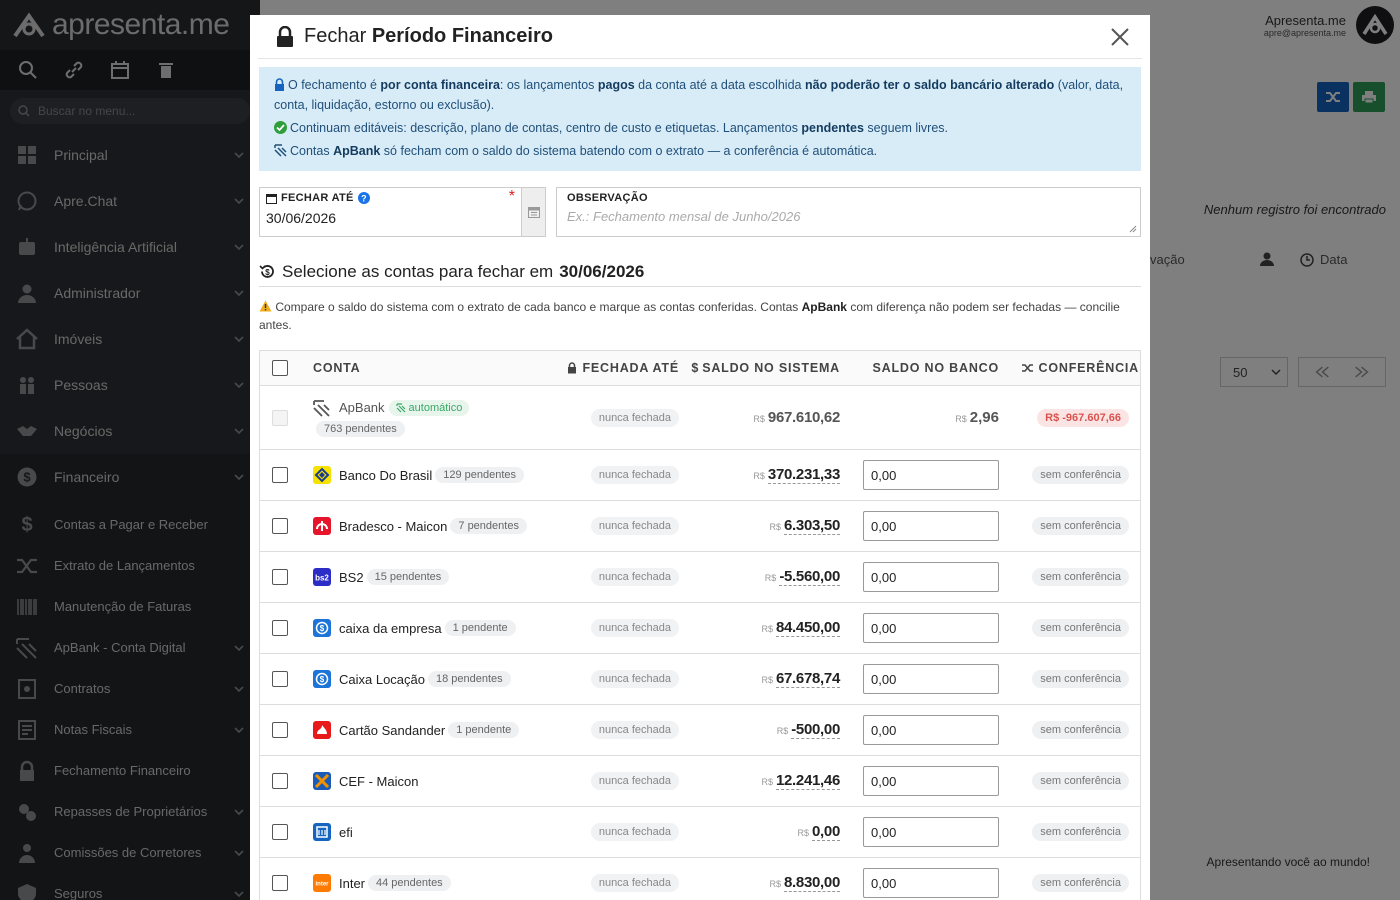 This screenshot has height=900, width=1400. I want to click on info-bold: por conta financeira, so click(440, 85).